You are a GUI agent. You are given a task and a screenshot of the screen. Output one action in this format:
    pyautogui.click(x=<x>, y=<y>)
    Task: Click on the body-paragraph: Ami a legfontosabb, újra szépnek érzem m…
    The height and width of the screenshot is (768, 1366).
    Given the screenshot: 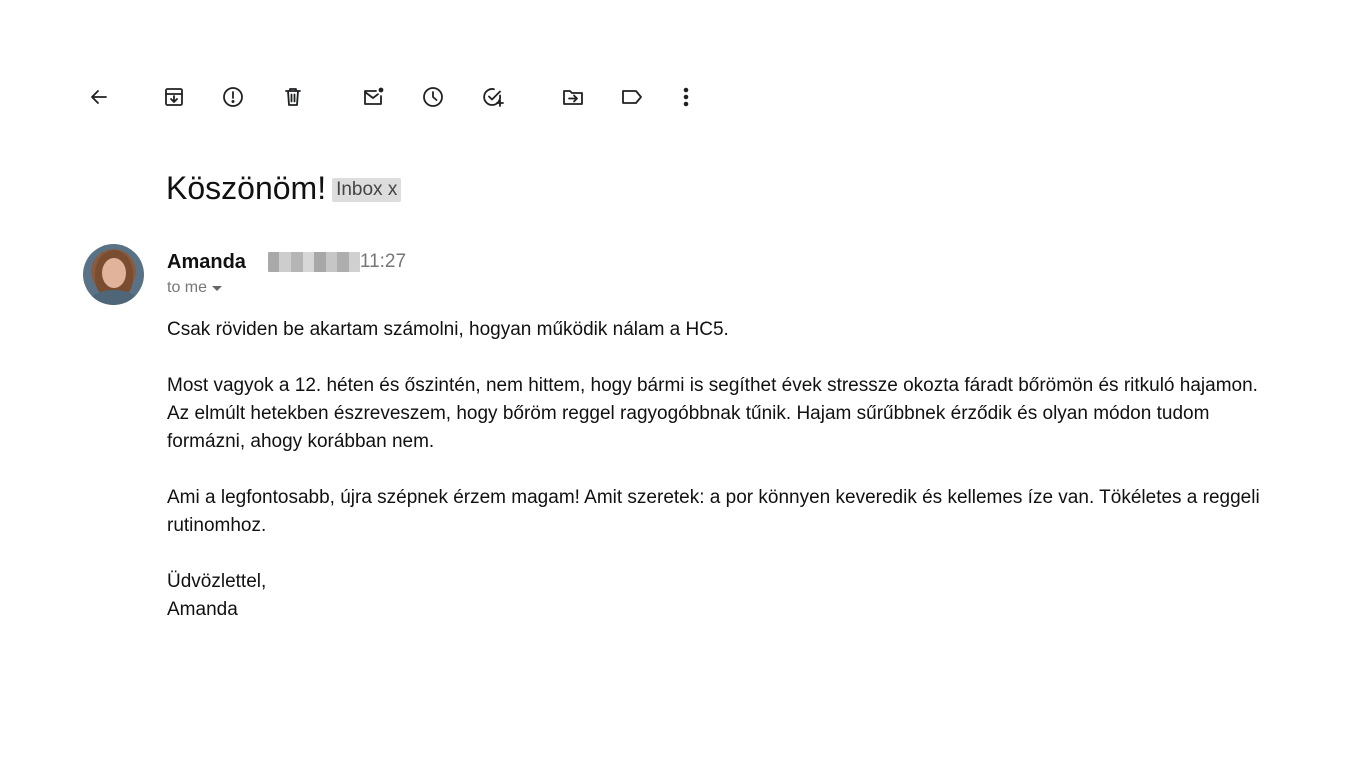 What is the action you would take?
    pyautogui.click(x=713, y=511)
    